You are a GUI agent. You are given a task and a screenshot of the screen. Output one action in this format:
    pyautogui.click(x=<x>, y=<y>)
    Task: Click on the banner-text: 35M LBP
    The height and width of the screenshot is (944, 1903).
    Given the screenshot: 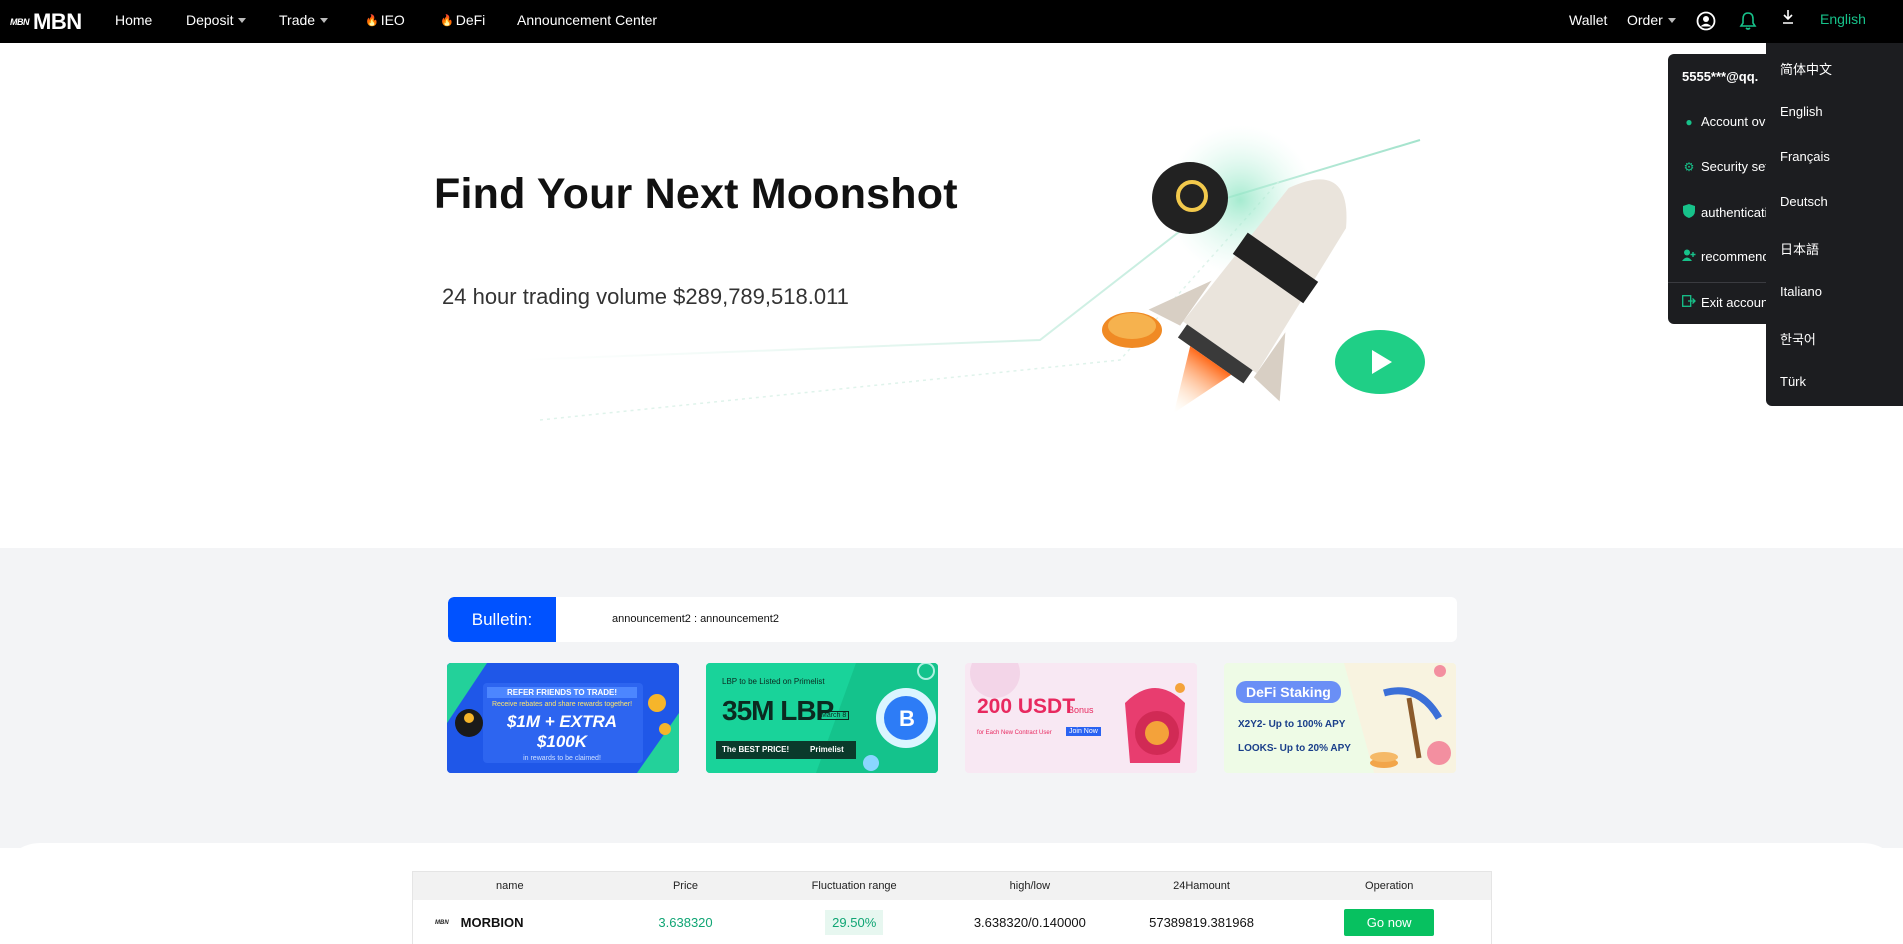 What is the action you would take?
    pyautogui.click(x=778, y=710)
    